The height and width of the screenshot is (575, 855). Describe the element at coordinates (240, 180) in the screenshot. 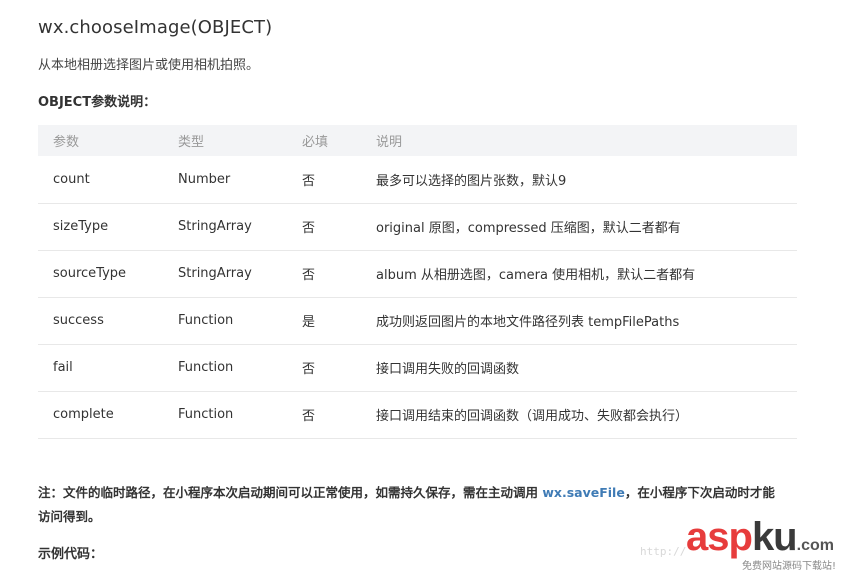

I see `param-type: Number` at that location.